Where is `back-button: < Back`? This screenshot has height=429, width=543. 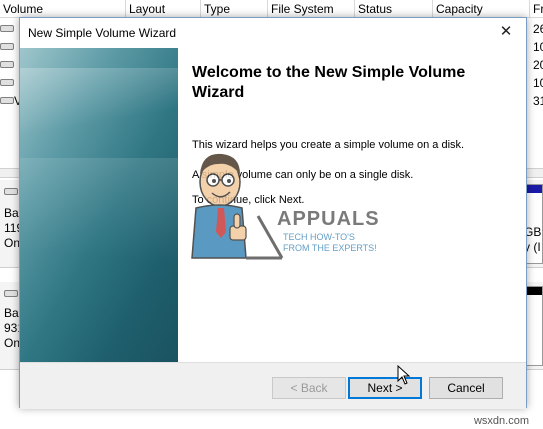 back-button: < Back is located at coordinates (309, 388).